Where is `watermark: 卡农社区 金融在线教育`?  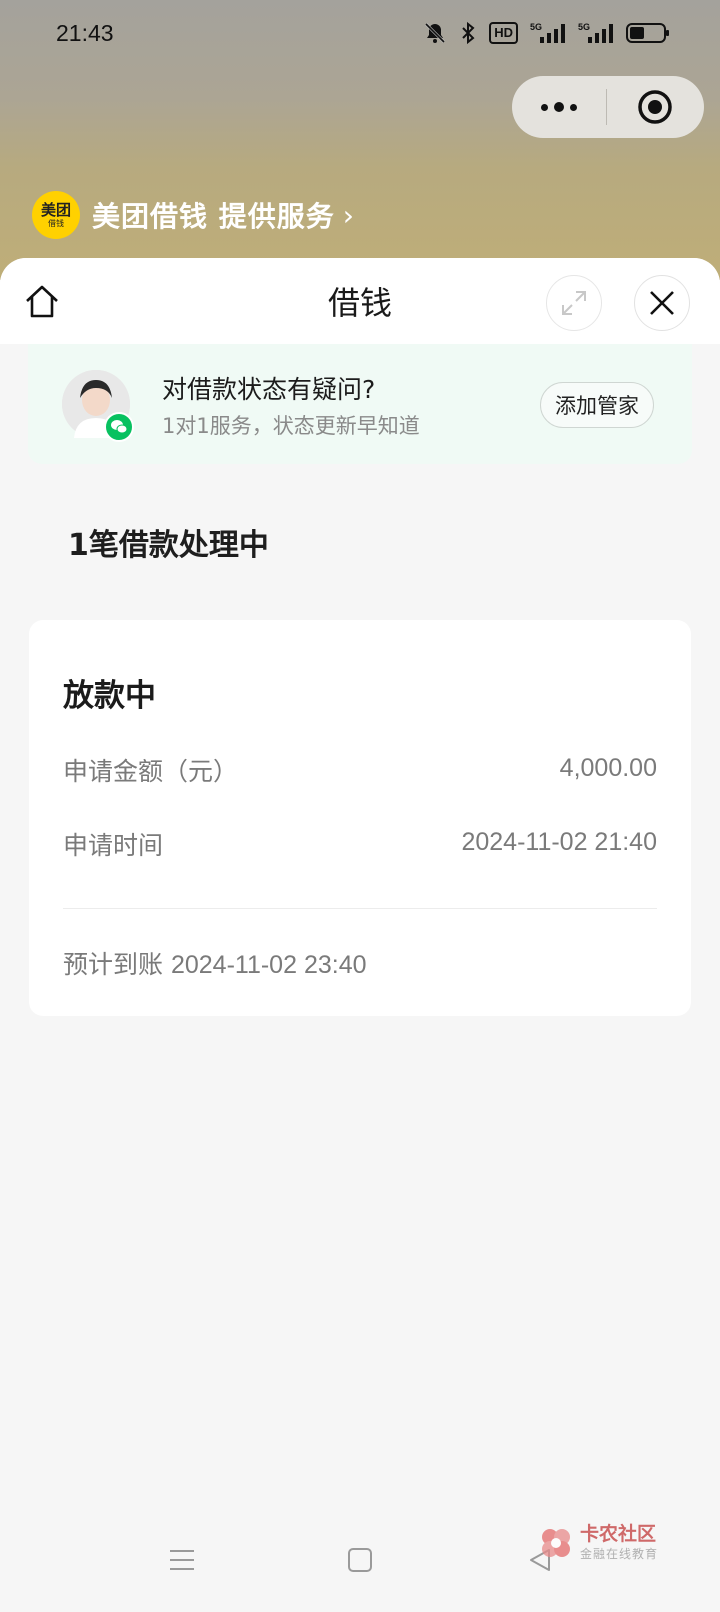
watermark: 卡农社区 金融在线教育 is located at coordinates (598, 1543).